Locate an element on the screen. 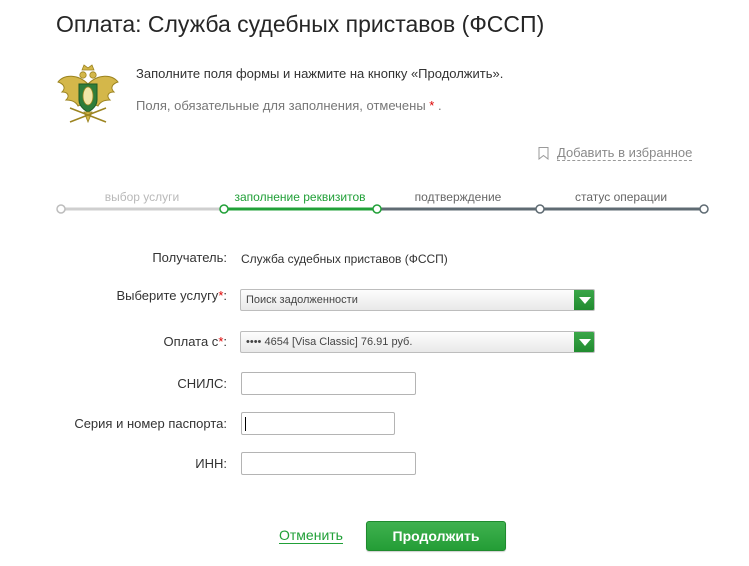  add-to-favorites: Добавить в избранное is located at coordinates (615, 153).